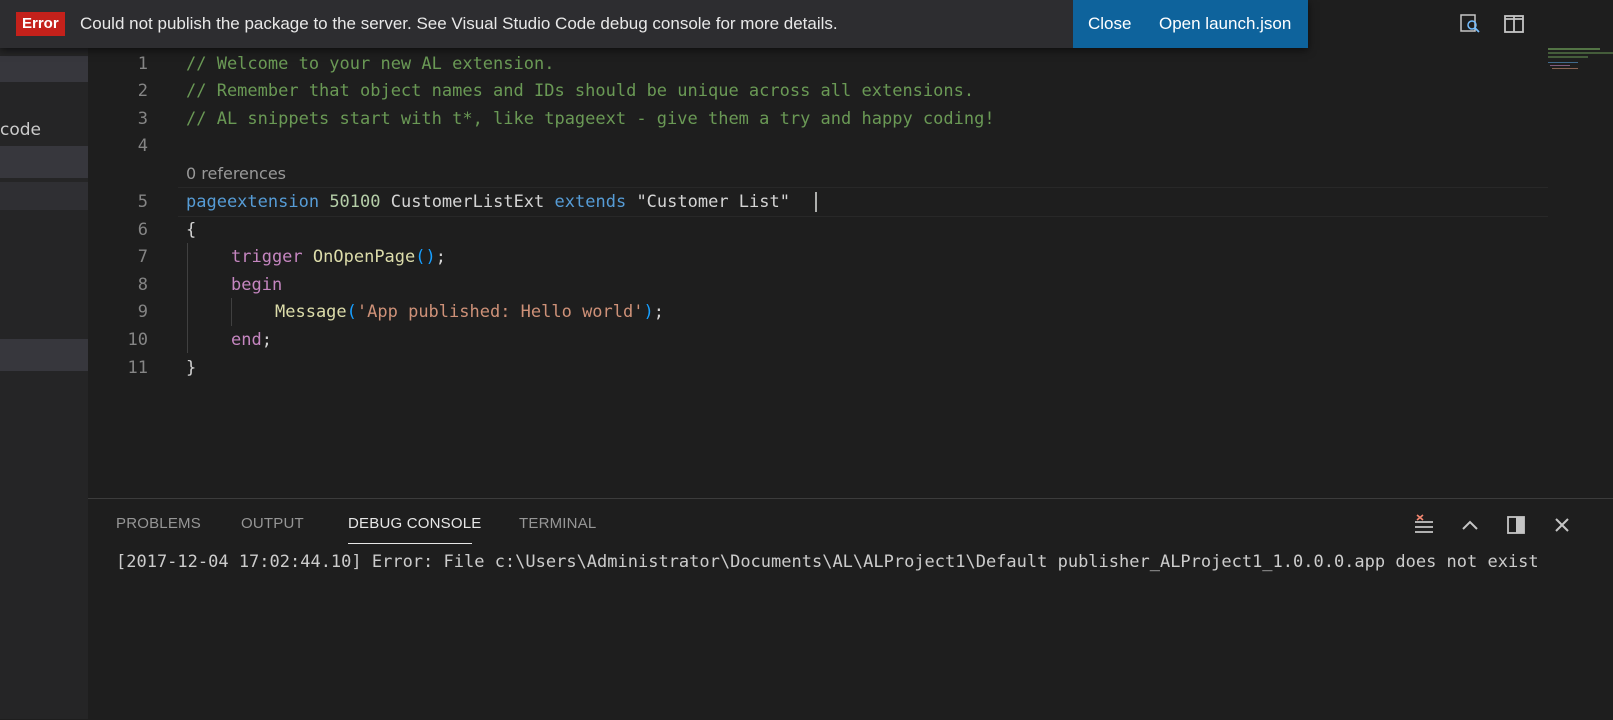 This screenshot has width=1613, height=720. Describe the element at coordinates (850, 368) in the screenshot. I see `code-line: 11 }` at that location.